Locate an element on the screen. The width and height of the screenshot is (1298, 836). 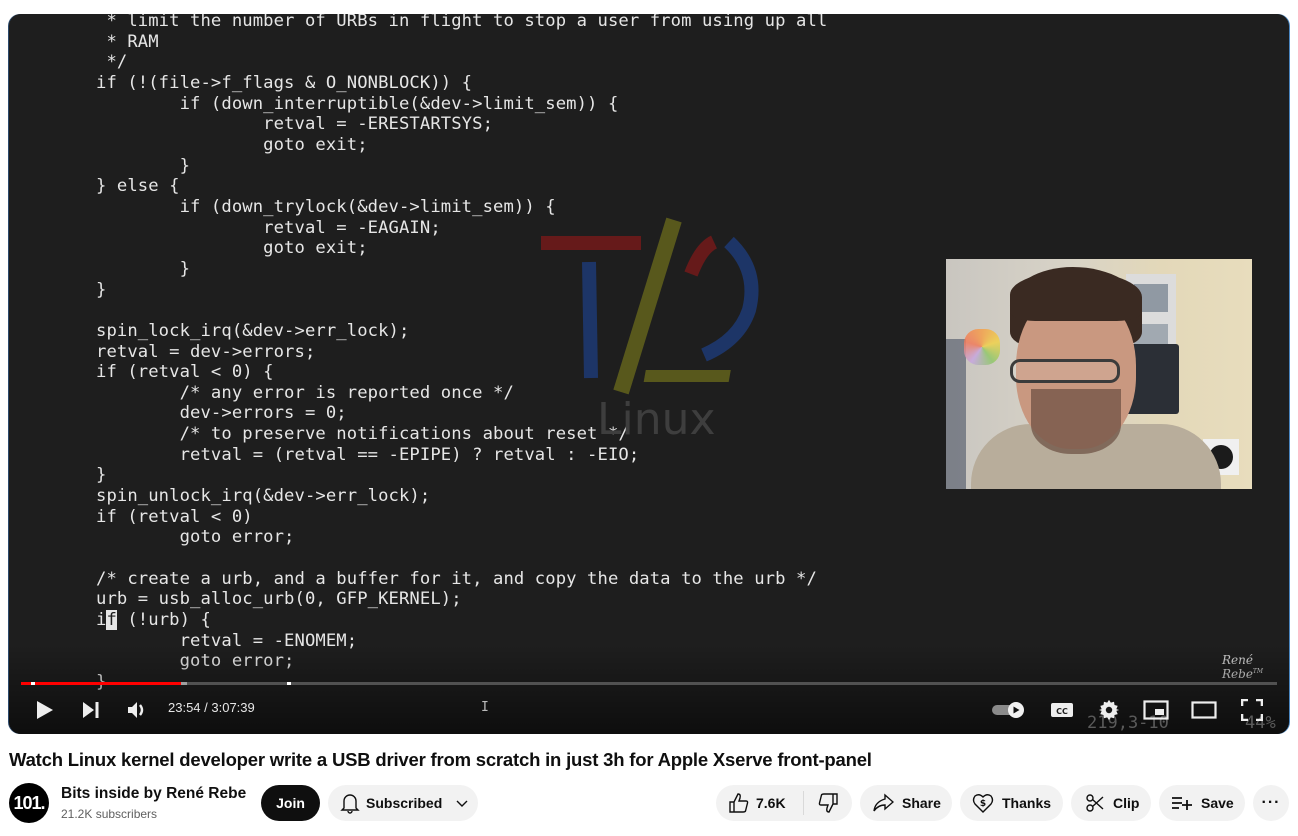
webcam-overlay is located at coordinates (1099, 374).